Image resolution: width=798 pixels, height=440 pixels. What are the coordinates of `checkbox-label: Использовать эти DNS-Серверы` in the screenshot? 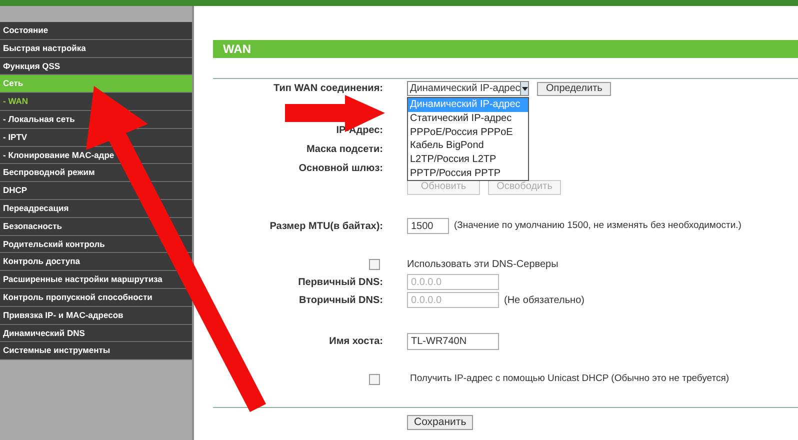 It's located at (482, 265).